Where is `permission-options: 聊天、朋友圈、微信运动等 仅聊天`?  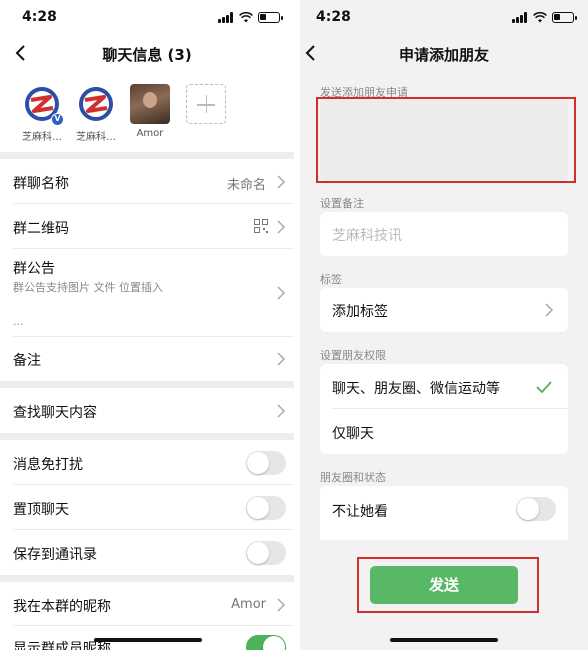 permission-options: 聊天、朋友圈、微信运动等 仅聊天 is located at coordinates (444, 409).